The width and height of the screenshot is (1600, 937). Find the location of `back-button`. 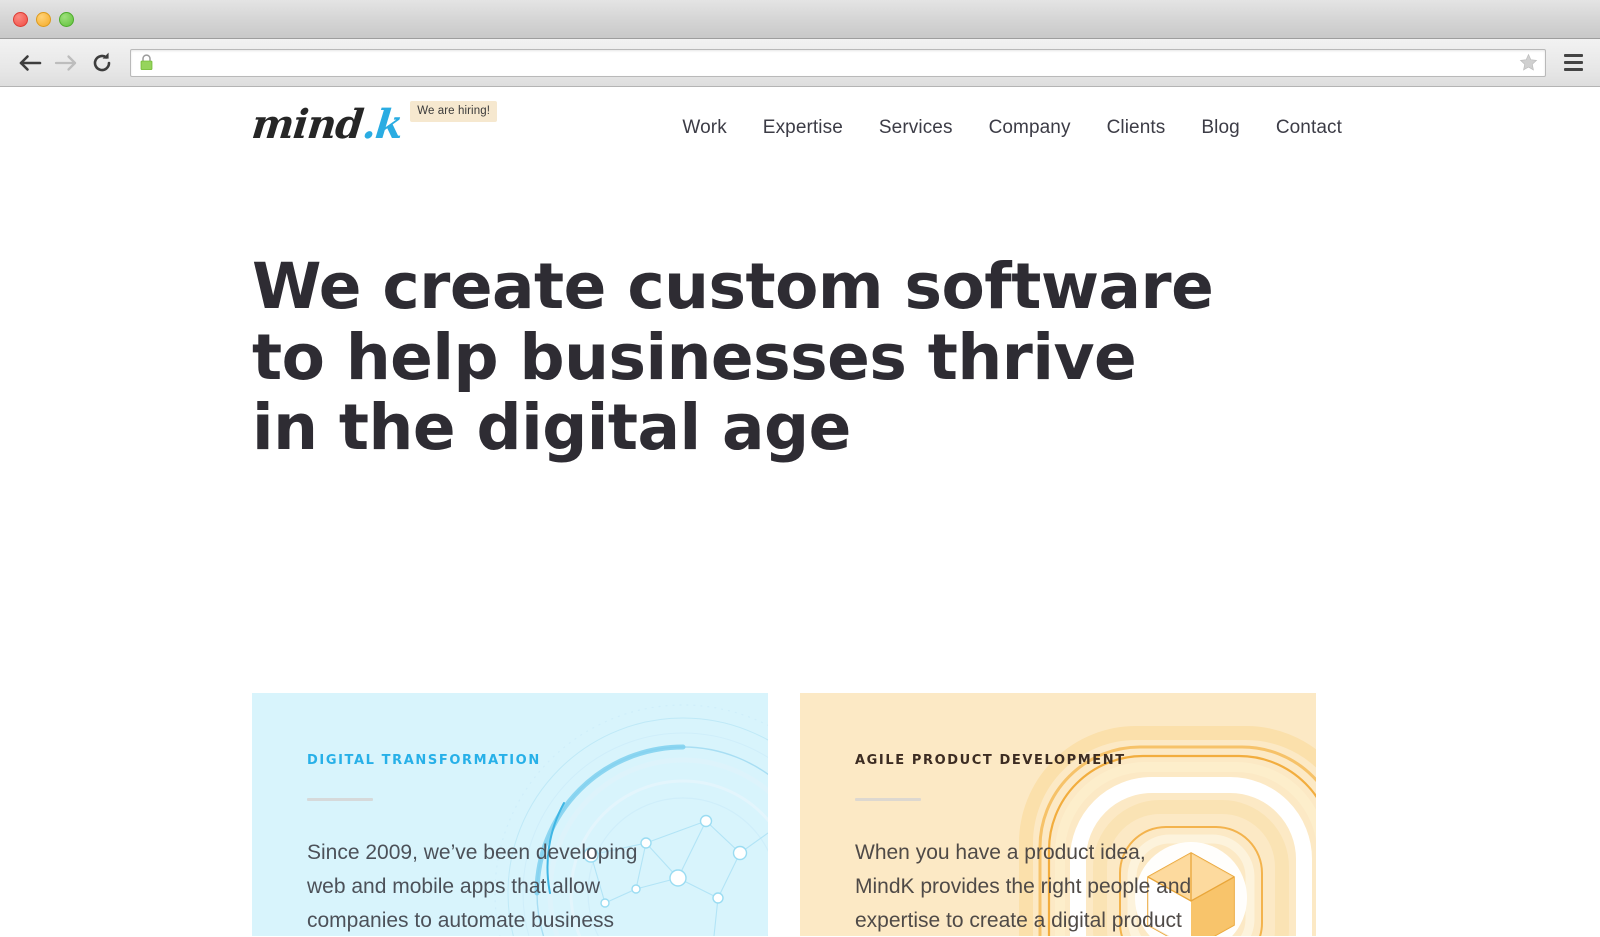

back-button is located at coordinates (30, 63).